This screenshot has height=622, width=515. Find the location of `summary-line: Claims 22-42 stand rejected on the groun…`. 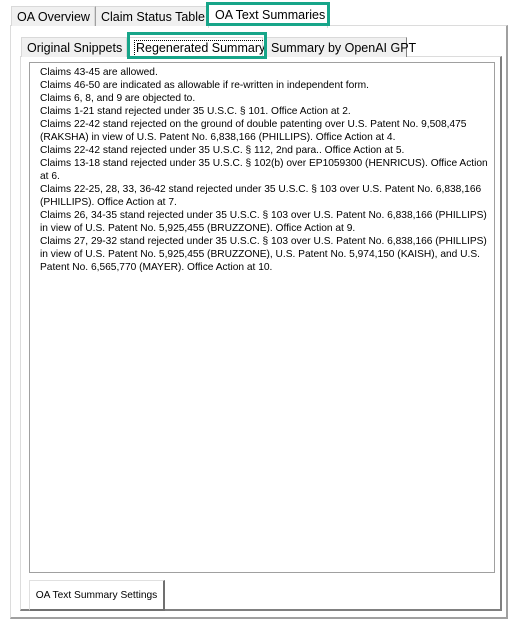

summary-line: Claims 22-42 stand rejected on the groun… is located at coordinates (253, 131).